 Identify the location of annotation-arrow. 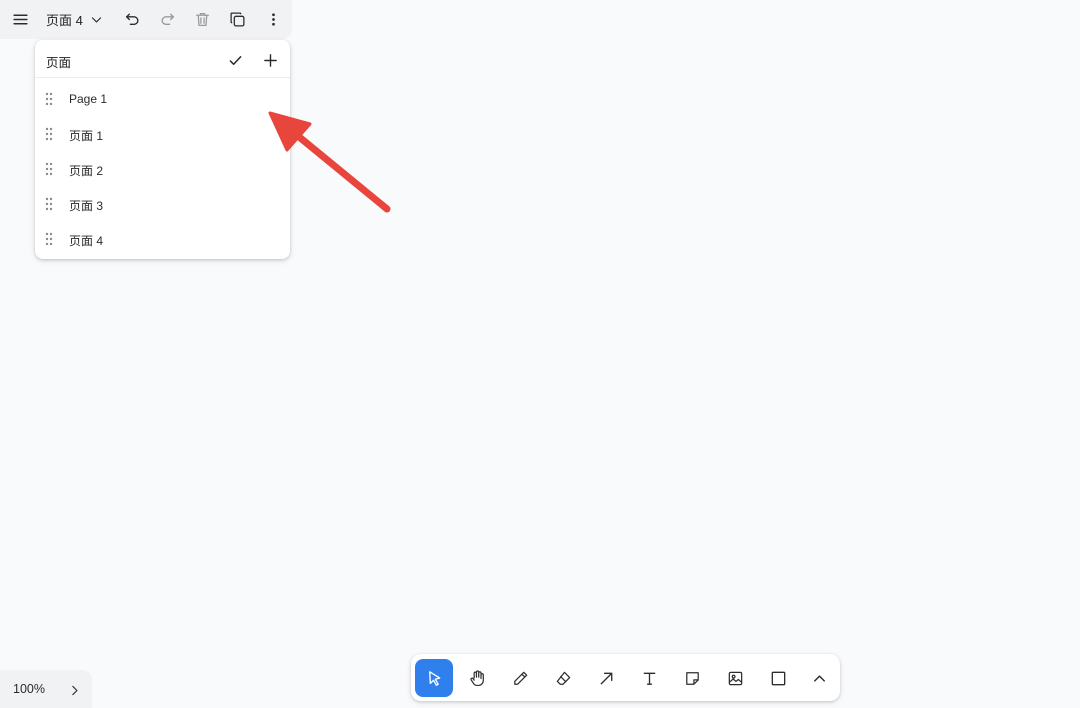
(329, 162).